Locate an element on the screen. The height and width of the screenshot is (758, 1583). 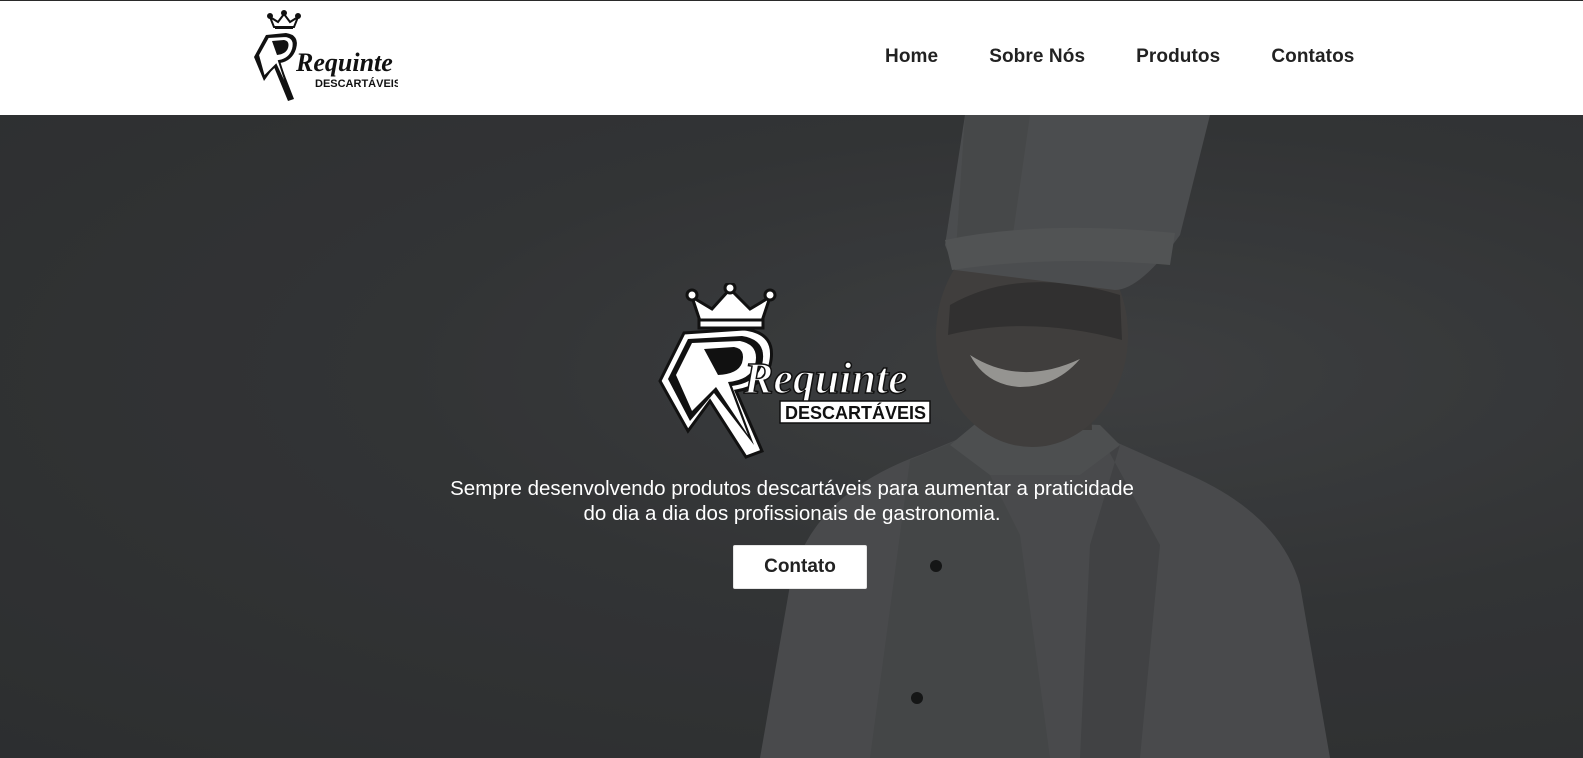
requinte-logo-icon: Requinte DESCARTÁVEIS is located at coordinates (327, 55).